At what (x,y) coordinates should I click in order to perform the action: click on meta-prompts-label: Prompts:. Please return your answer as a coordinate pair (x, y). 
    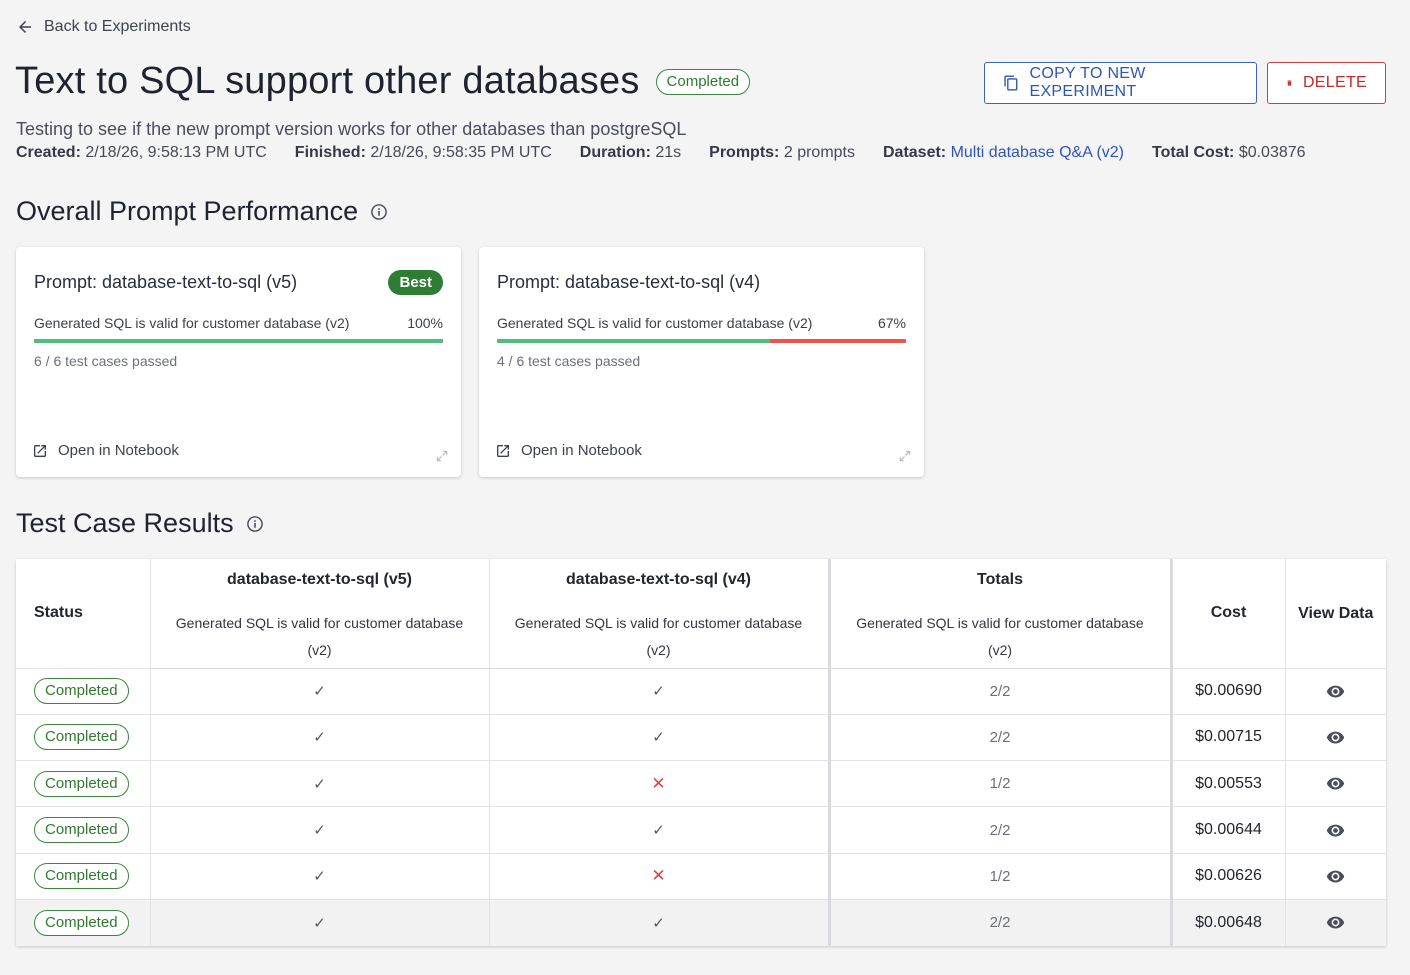
    Looking at the image, I should click on (744, 152).